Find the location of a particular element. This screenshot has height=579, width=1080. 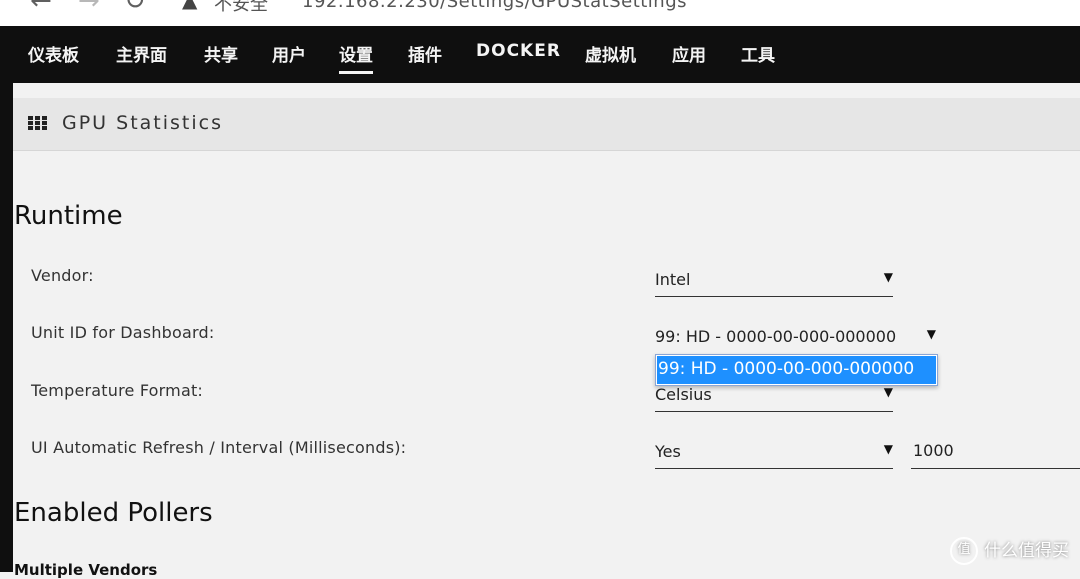

nav-item-users: 用户 is located at coordinates (289, 53).